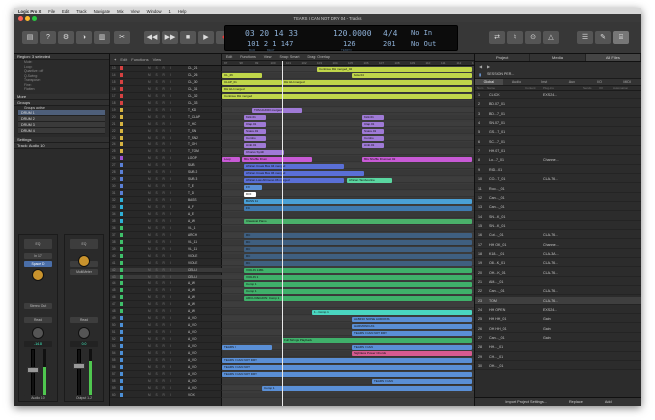 The image size is (655, 420). I want to click on row-name: GS...7_01, so click(497, 132).